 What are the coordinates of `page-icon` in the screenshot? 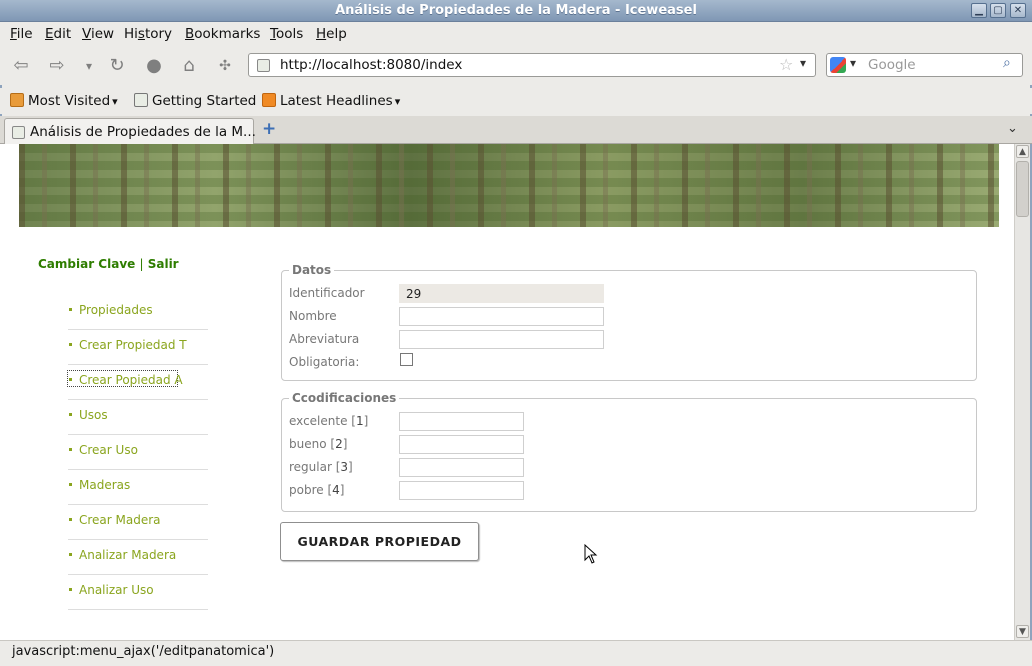 It's located at (141, 100).